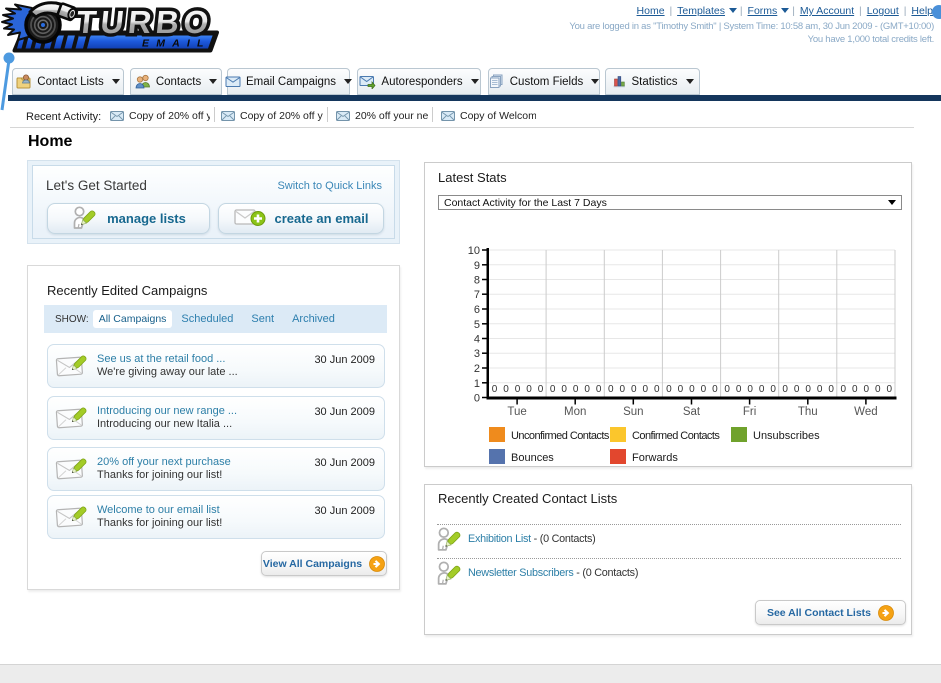 Image resolution: width=941 pixels, height=683 pixels. I want to click on svg-text: Fri, so click(749, 412).